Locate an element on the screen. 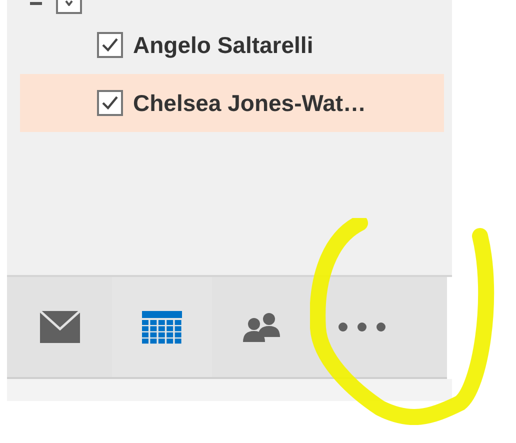 This screenshot has height=443, width=516. people-icon is located at coordinates (262, 327).